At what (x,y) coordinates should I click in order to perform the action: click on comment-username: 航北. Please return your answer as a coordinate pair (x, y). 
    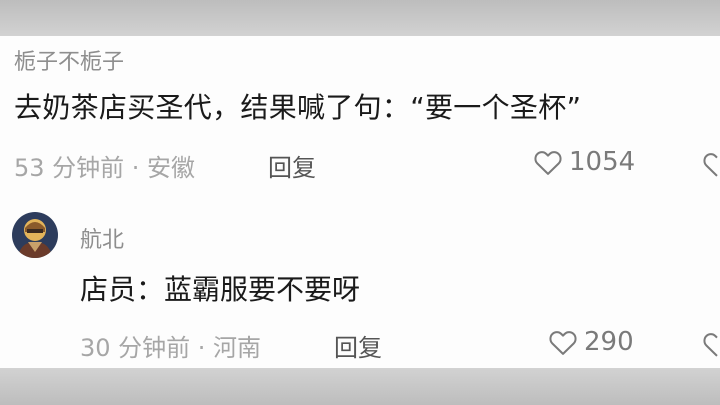
    Looking at the image, I should click on (102, 238).